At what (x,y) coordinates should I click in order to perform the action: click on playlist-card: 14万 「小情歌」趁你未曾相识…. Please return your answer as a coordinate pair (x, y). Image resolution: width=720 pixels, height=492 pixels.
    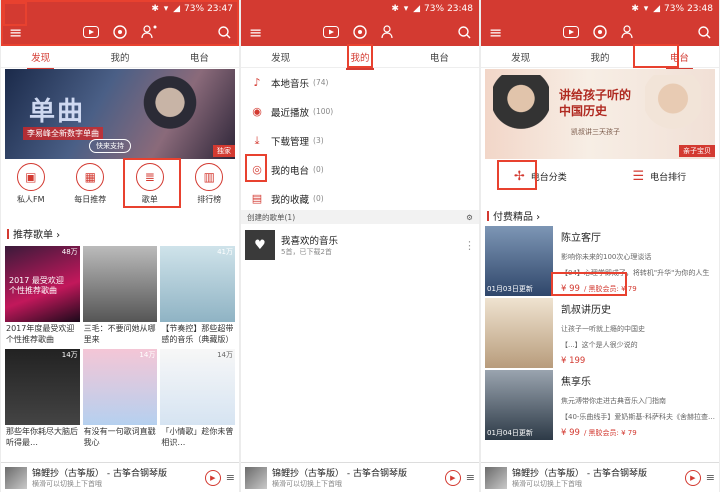
    Looking at the image, I should click on (197, 399).